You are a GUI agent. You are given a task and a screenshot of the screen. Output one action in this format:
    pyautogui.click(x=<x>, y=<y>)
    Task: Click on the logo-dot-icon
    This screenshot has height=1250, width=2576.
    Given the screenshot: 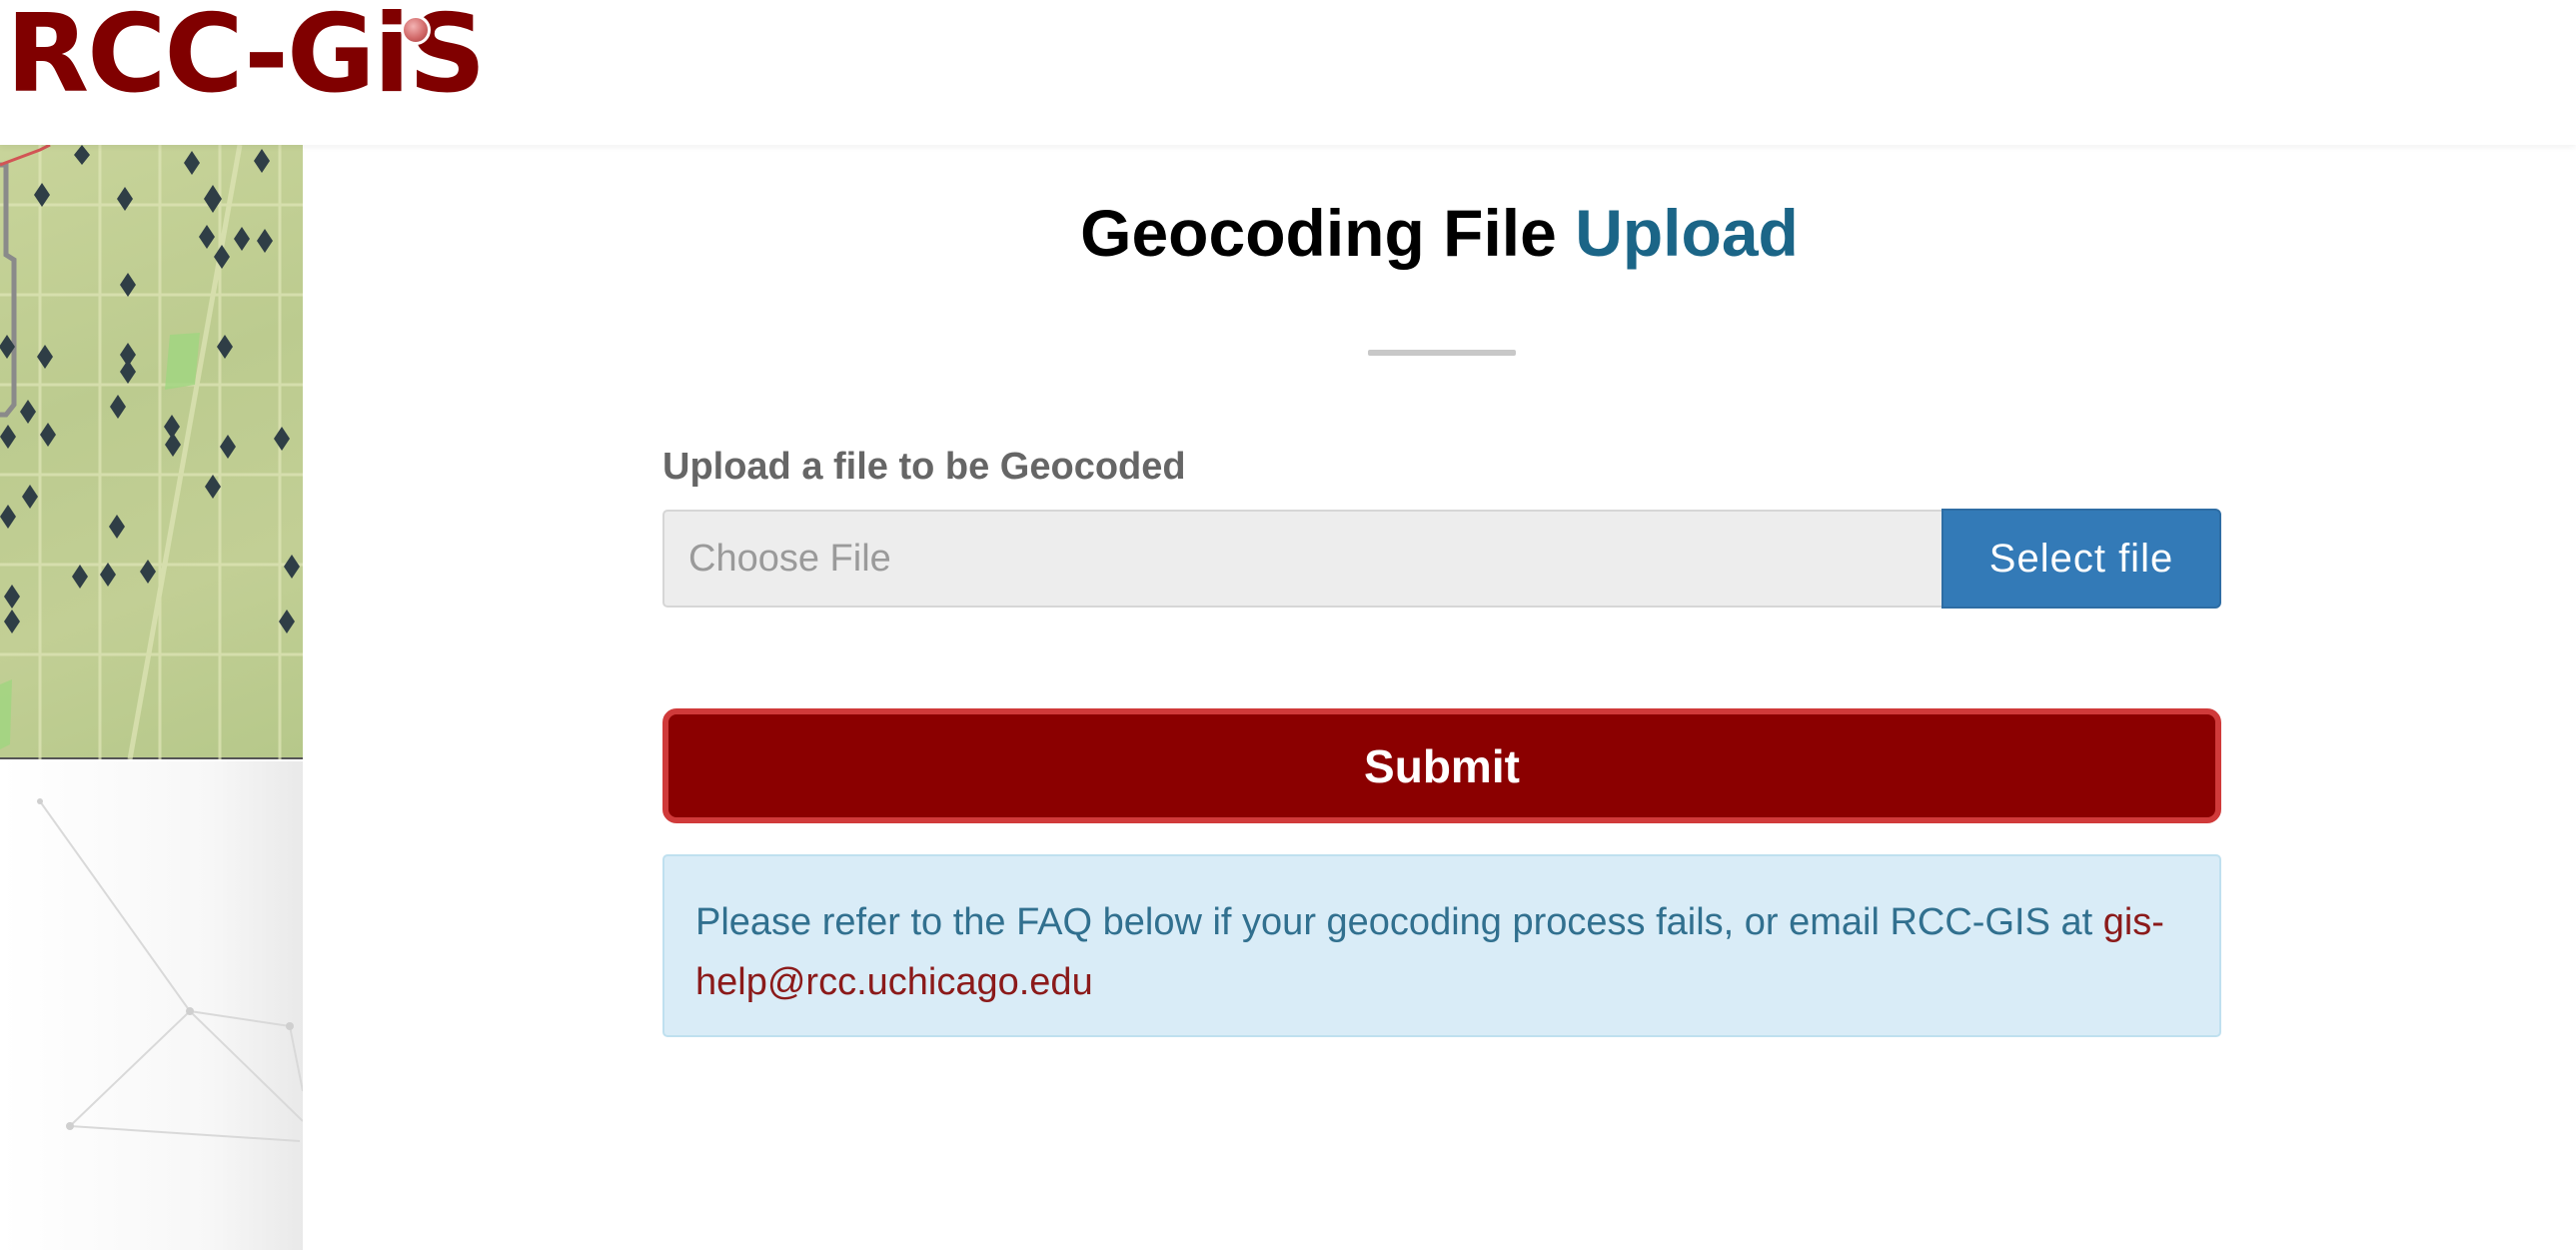 What is the action you would take?
    pyautogui.click(x=416, y=30)
    